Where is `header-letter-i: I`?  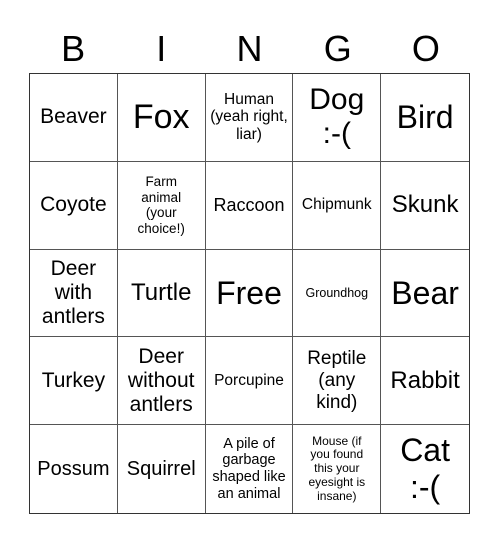
header-letter-i: I is located at coordinates (161, 48).